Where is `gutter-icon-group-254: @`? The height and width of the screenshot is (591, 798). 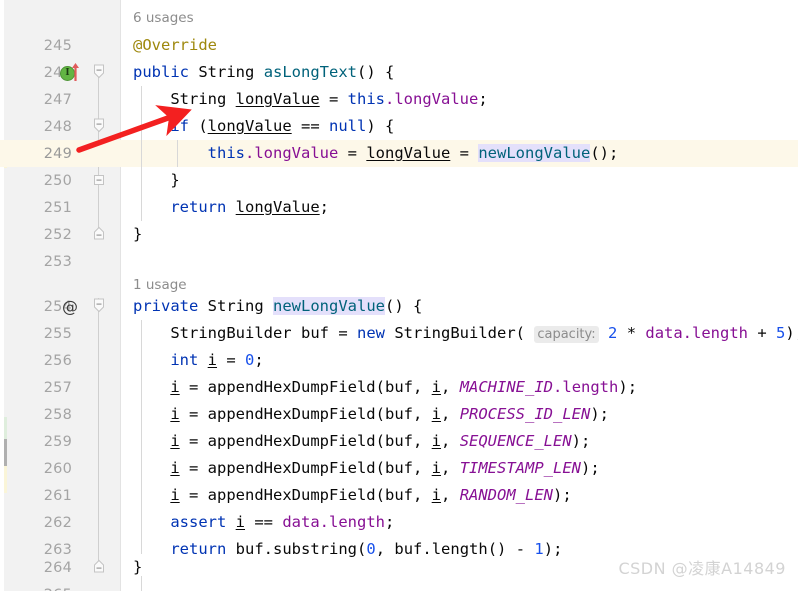
gutter-icon-group-254: @ is located at coordinates (76, 306).